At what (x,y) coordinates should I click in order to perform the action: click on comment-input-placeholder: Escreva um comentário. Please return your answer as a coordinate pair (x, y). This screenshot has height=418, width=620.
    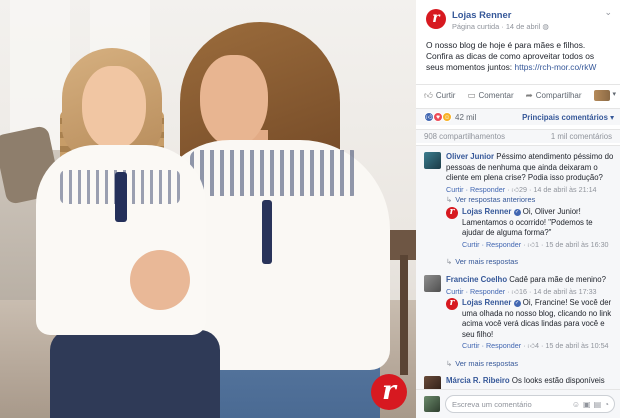
    Looking at the image, I should click on (492, 404).